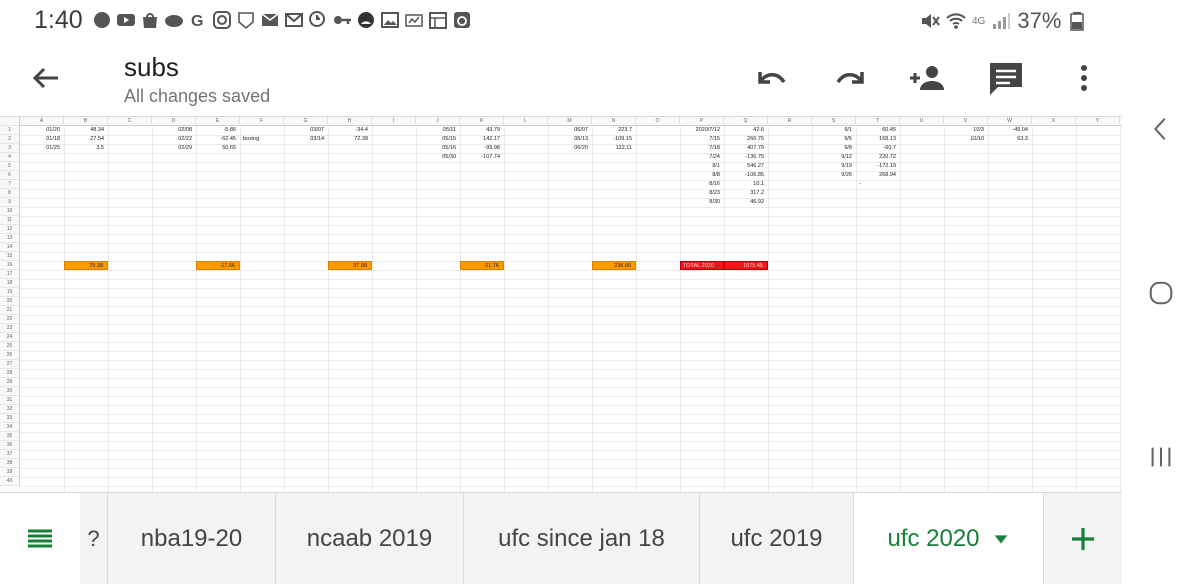 The image size is (1200, 584). Describe the element at coordinates (174, 130) in the screenshot. I see `cell-d1: 02/08` at that location.